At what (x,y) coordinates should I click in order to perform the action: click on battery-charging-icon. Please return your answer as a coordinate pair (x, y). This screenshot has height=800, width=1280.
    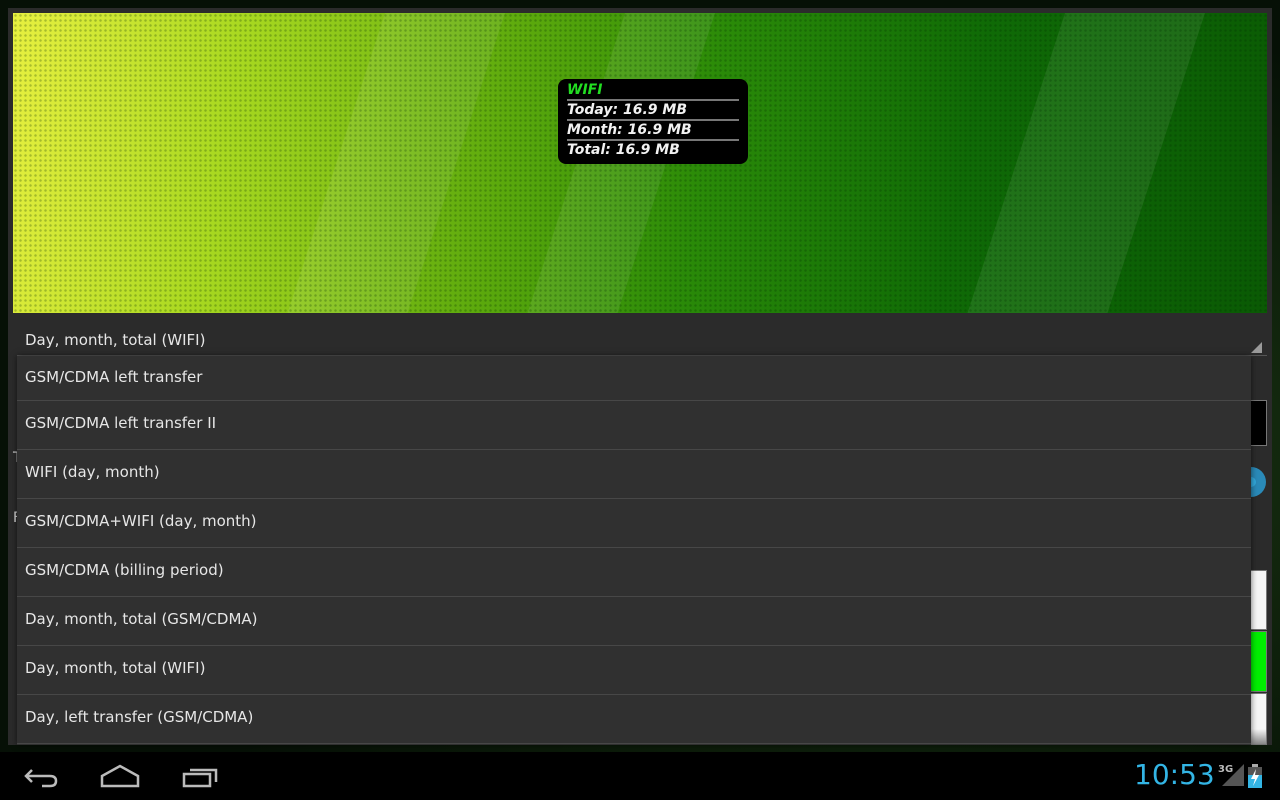
    Looking at the image, I should click on (1255, 776).